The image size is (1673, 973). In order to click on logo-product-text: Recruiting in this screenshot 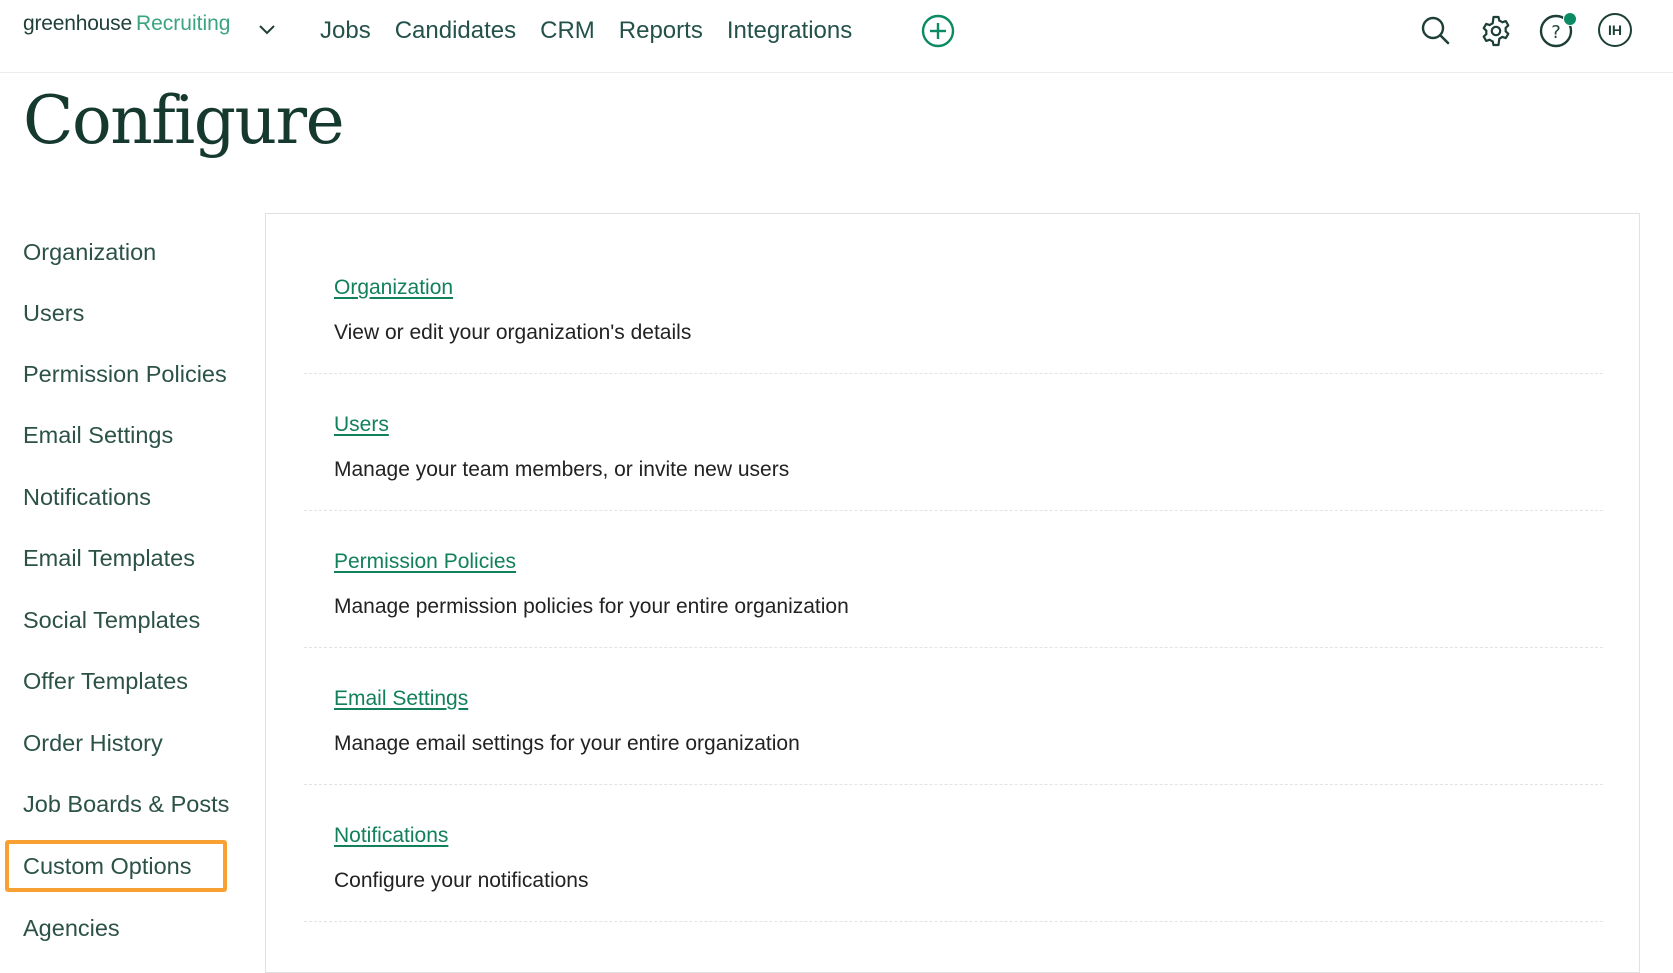, I will do `click(183, 23)`.